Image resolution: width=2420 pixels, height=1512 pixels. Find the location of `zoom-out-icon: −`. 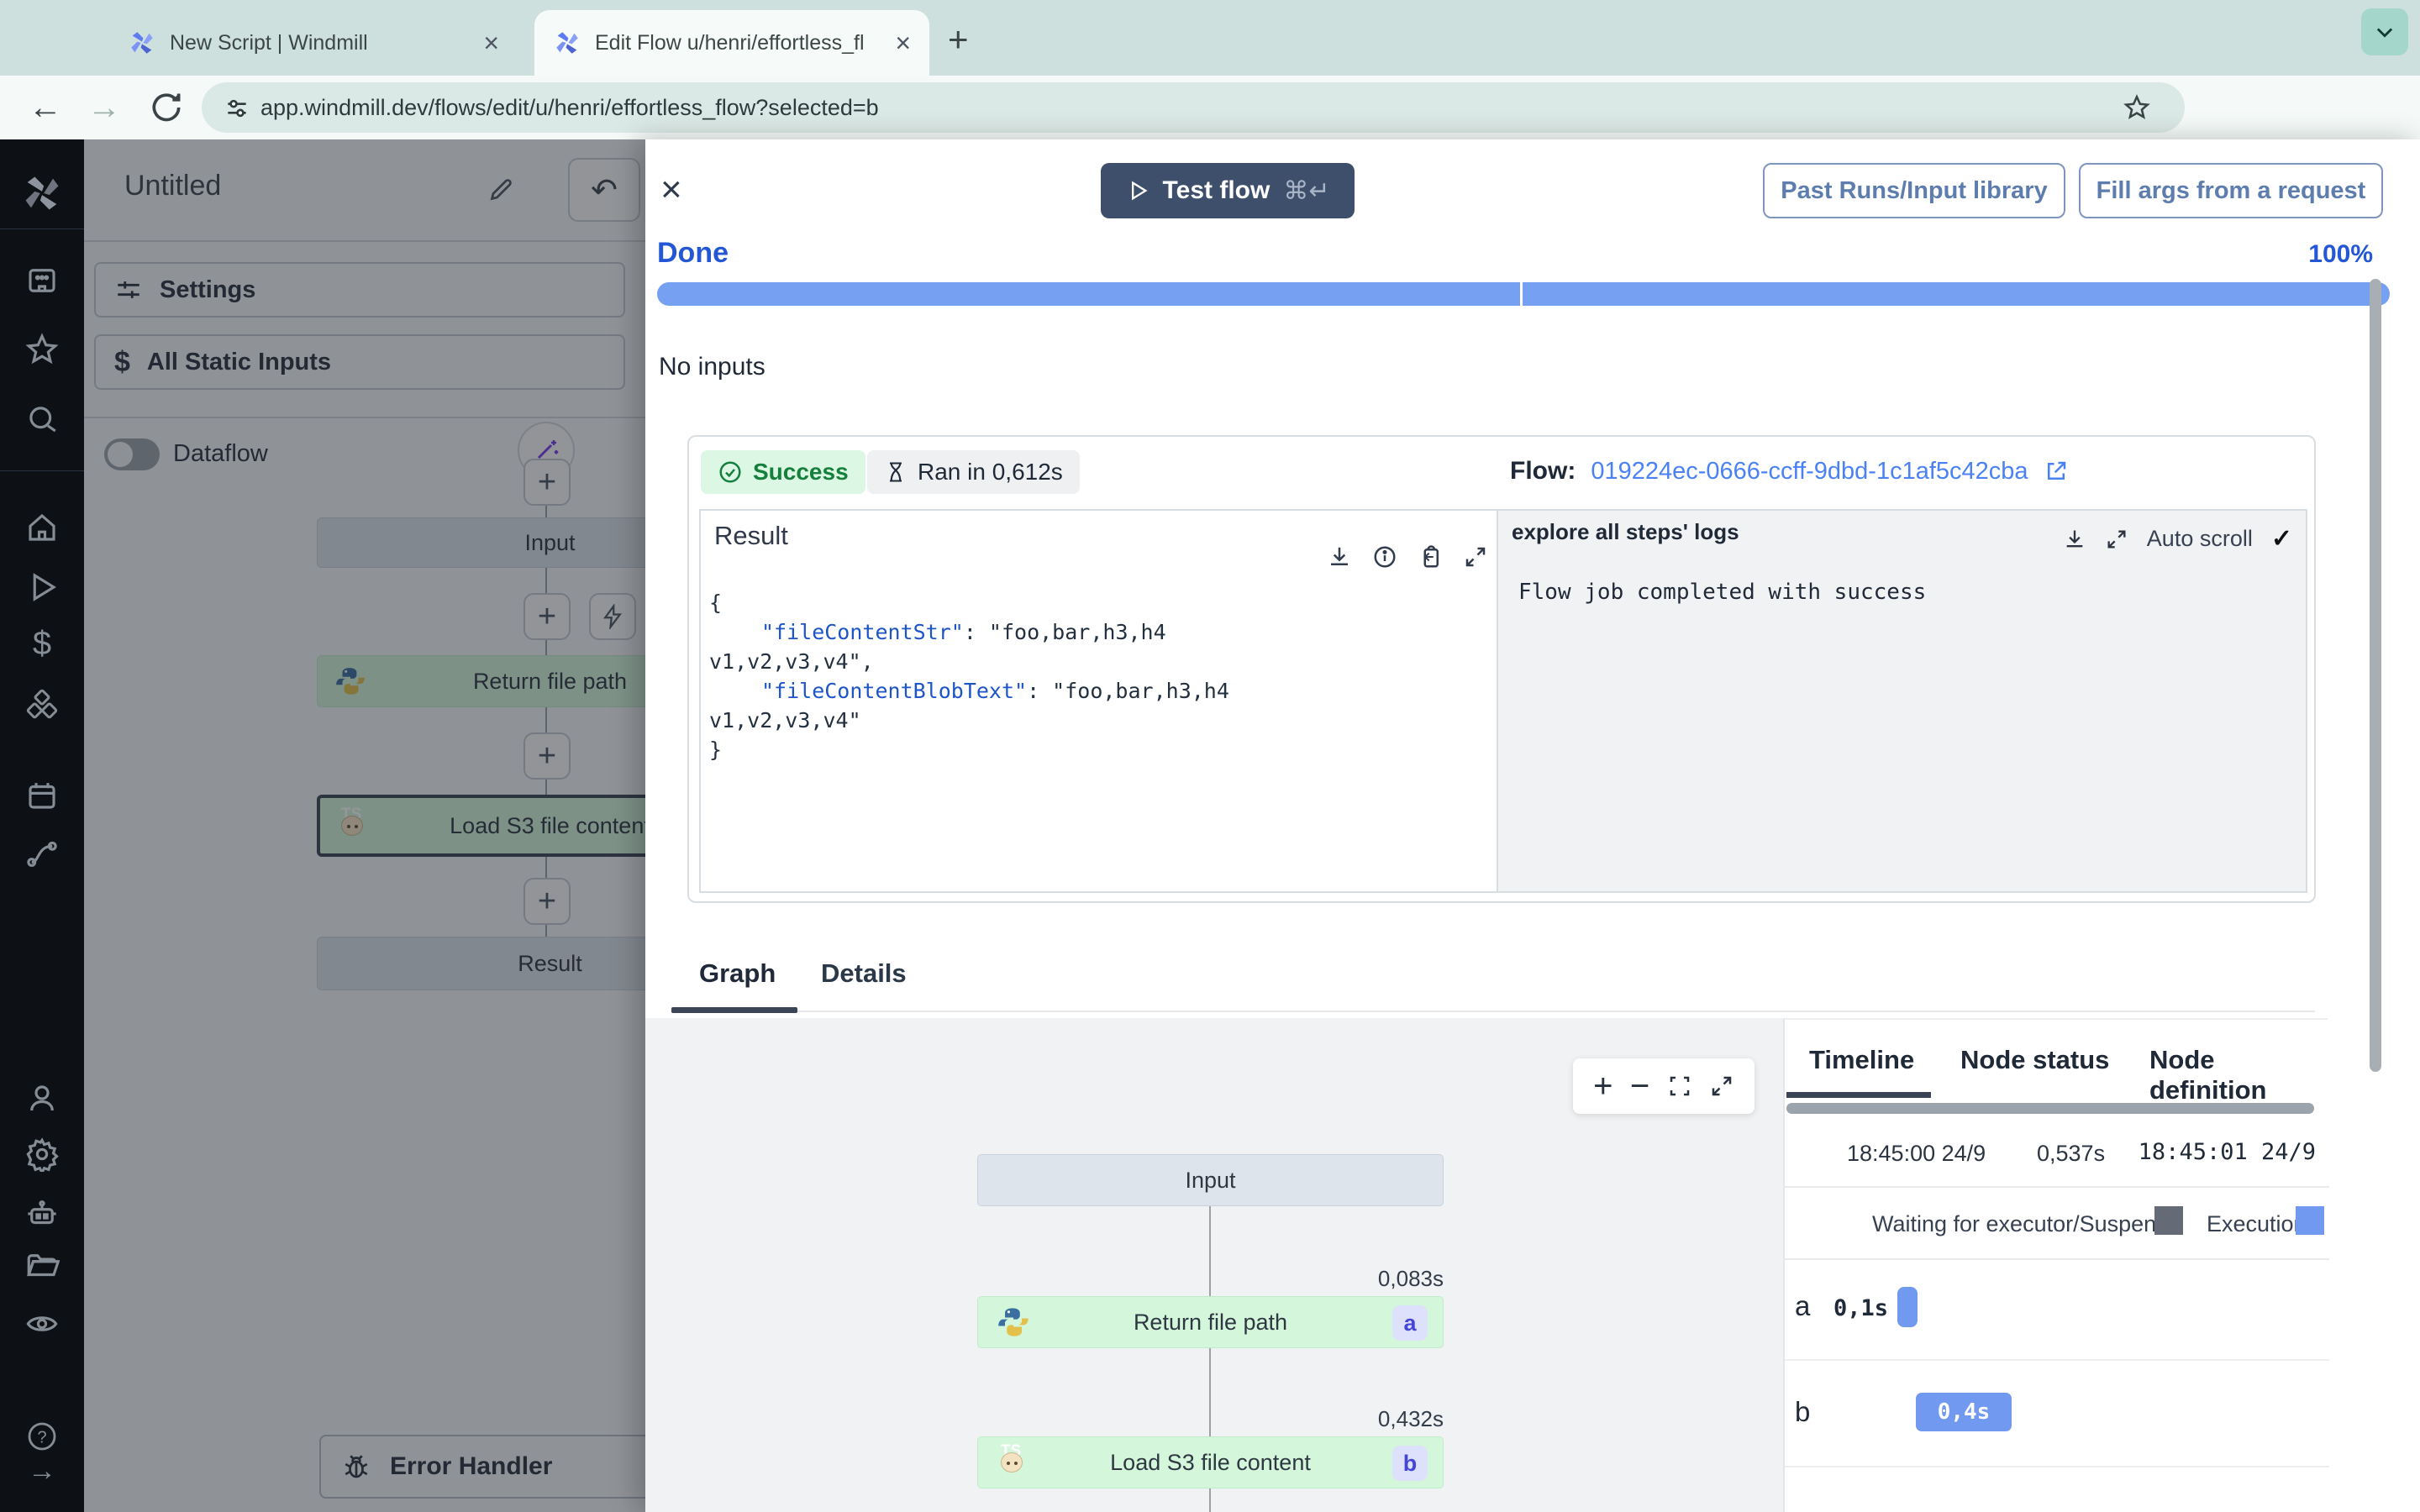

zoom-out-icon: − is located at coordinates (1639, 1086).